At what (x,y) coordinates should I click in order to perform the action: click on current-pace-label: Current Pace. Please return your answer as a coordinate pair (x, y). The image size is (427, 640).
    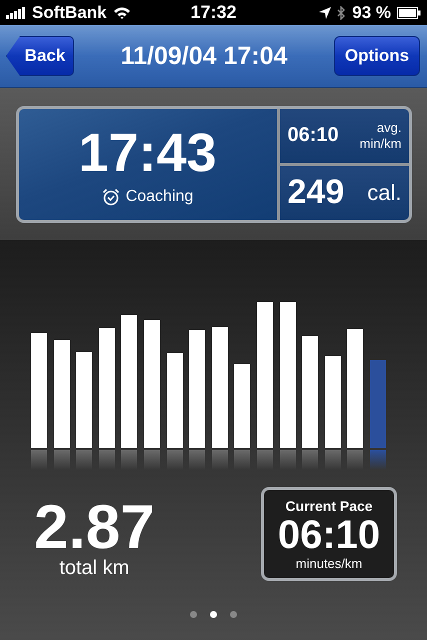
    Looking at the image, I should click on (329, 506).